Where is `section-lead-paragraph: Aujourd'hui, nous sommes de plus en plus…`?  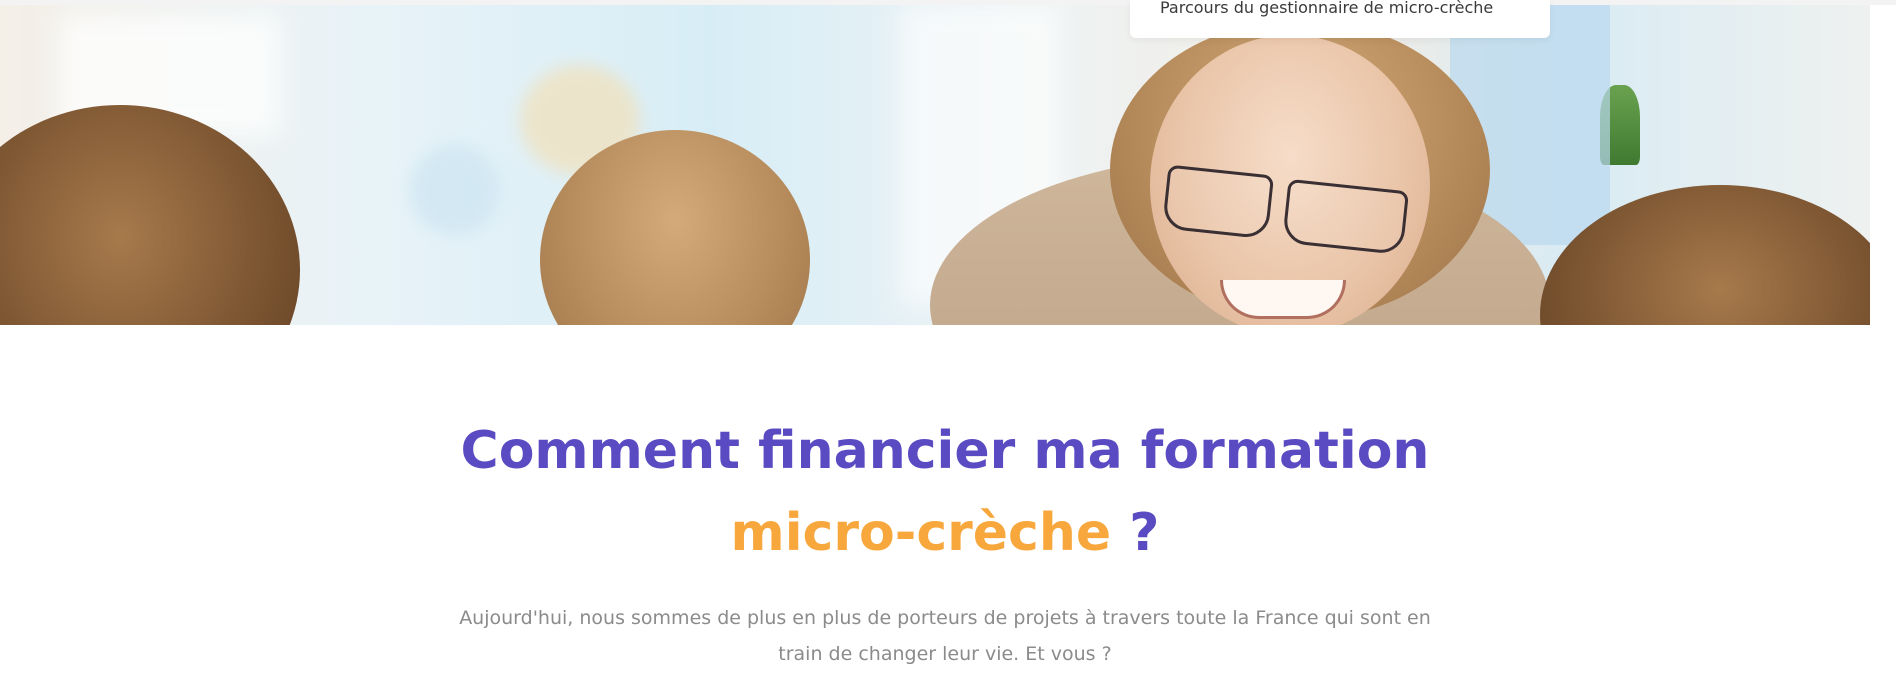
section-lead-paragraph: Aujourd'hui, nous sommes de plus en plus… is located at coordinates (945, 636).